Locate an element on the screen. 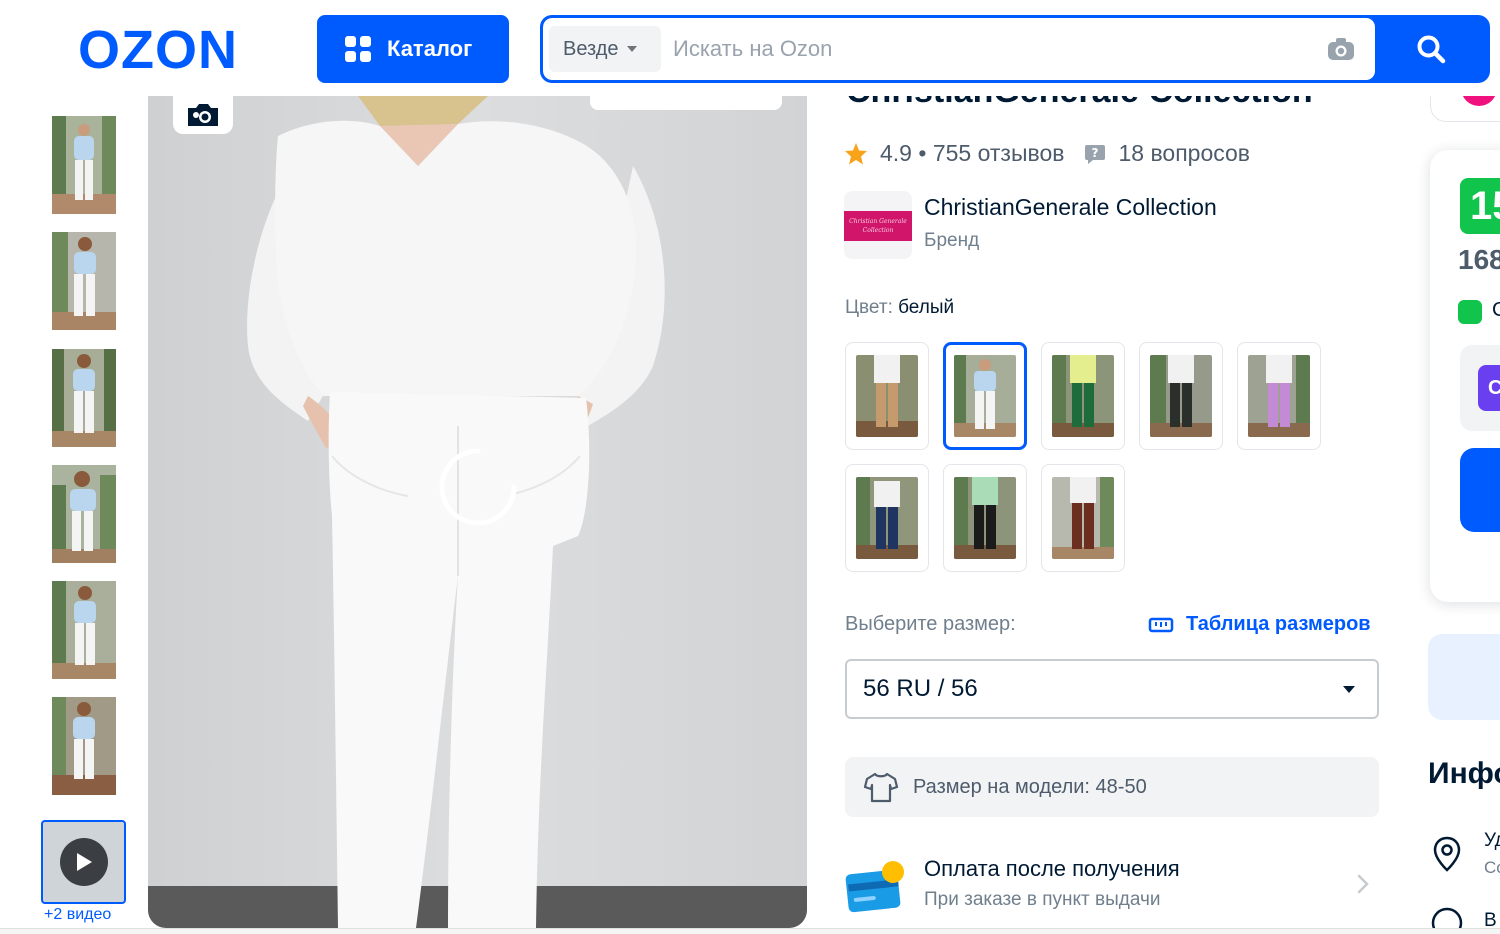 The image size is (1500, 934). model-size-text: Размер на модели: 48-50 is located at coordinates (1030, 786).